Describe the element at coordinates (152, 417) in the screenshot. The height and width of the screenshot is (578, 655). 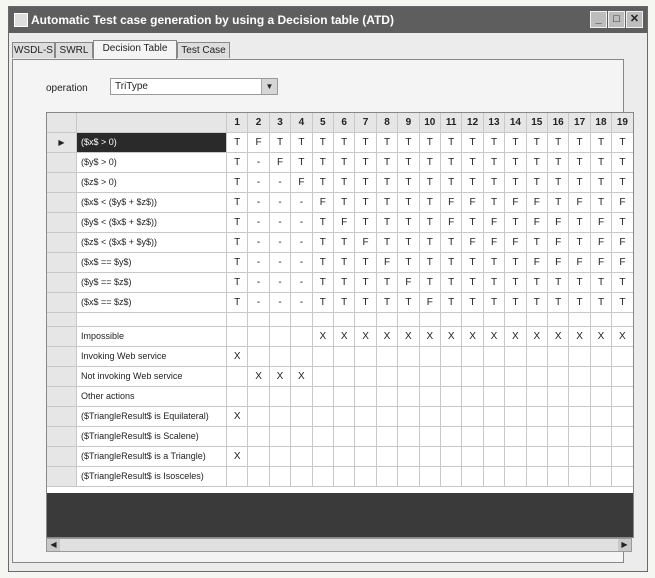
I see `action-label: ($TriangleResult$ is Equilateral)` at that location.